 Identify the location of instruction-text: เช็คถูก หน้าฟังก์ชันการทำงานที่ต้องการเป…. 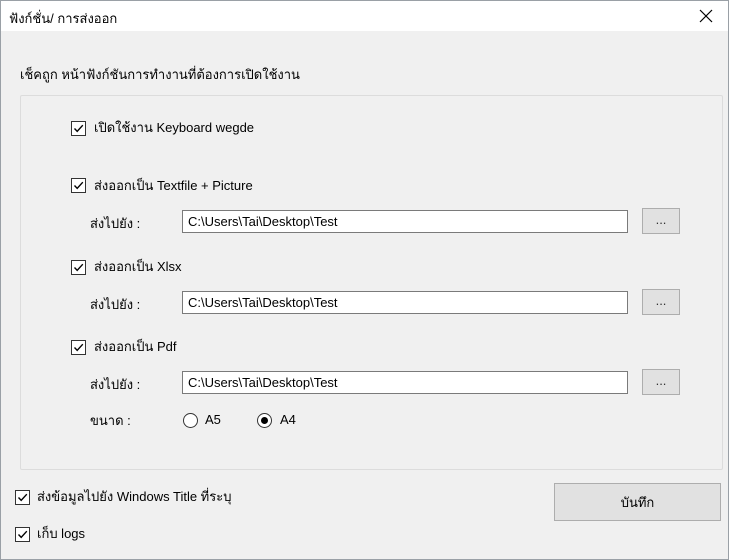
(160, 74).